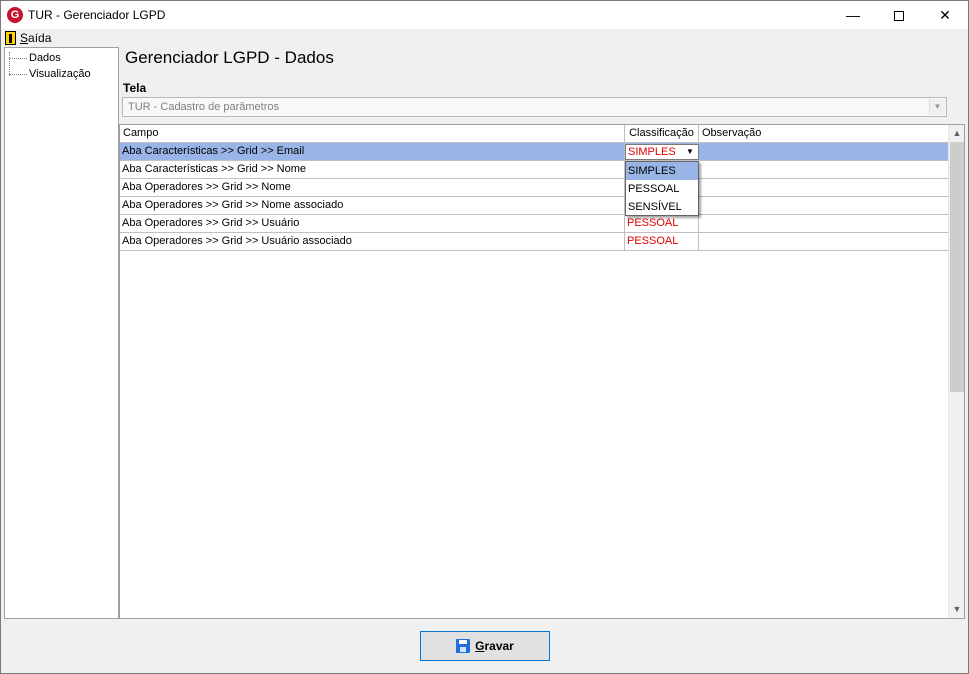 The image size is (969, 674). I want to click on cell-campo: Aba Características >> Grid >> Email, so click(372, 151).